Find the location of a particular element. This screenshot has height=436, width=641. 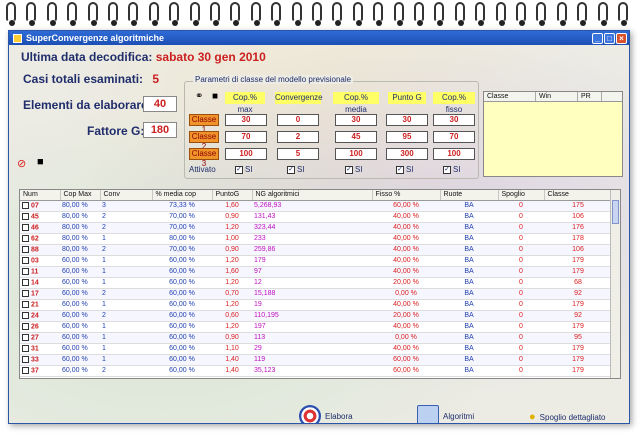

grid-column-header: PuntoG is located at coordinates (232, 195).